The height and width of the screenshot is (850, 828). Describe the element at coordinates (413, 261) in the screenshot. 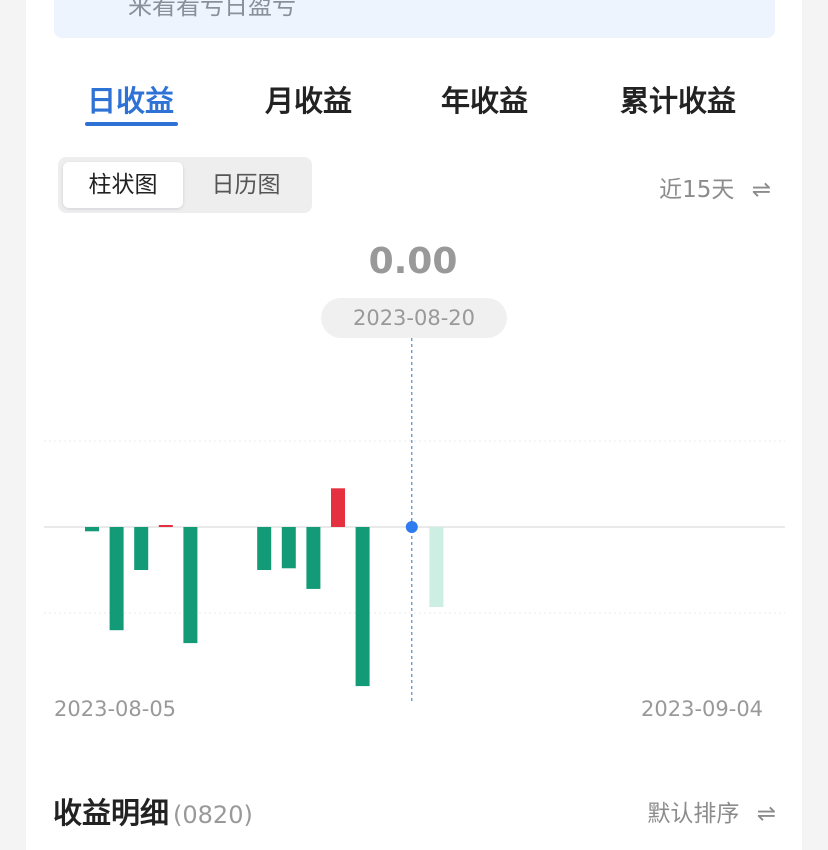

I see `selected-value: 0.00` at that location.